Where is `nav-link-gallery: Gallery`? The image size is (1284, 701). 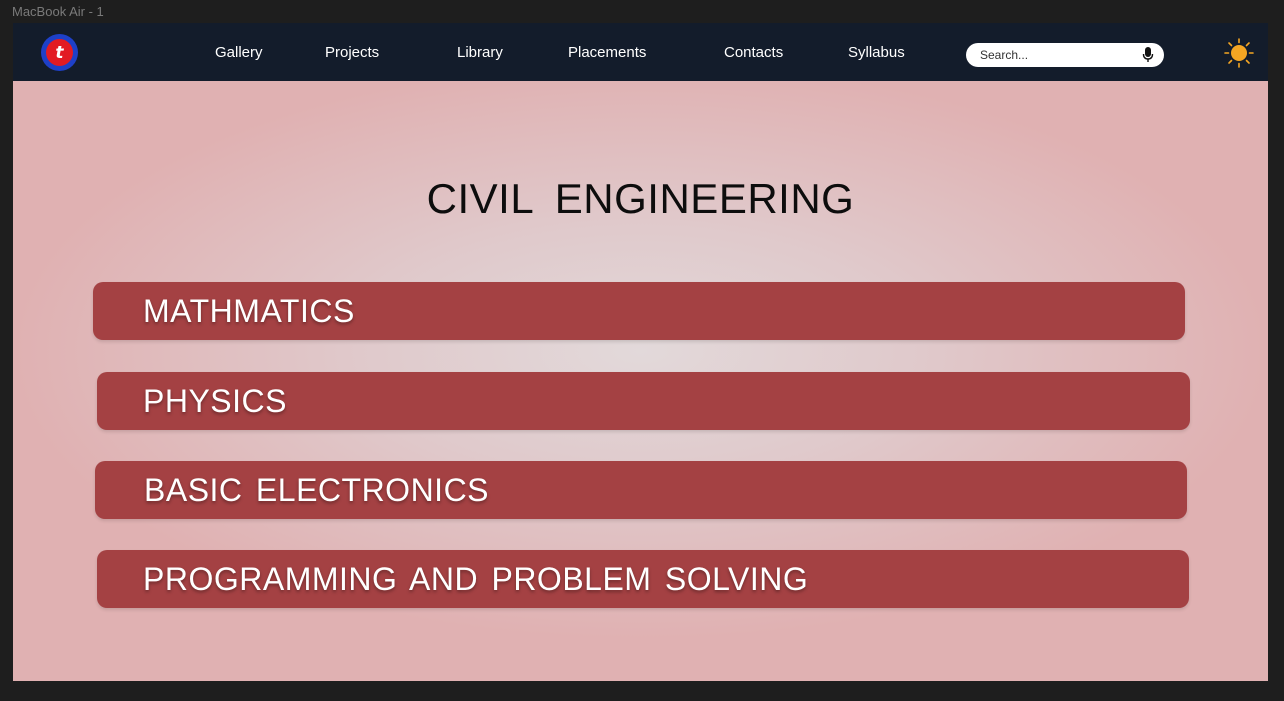
nav-link-gallery: Gallery is located at coordinates (239, 53).